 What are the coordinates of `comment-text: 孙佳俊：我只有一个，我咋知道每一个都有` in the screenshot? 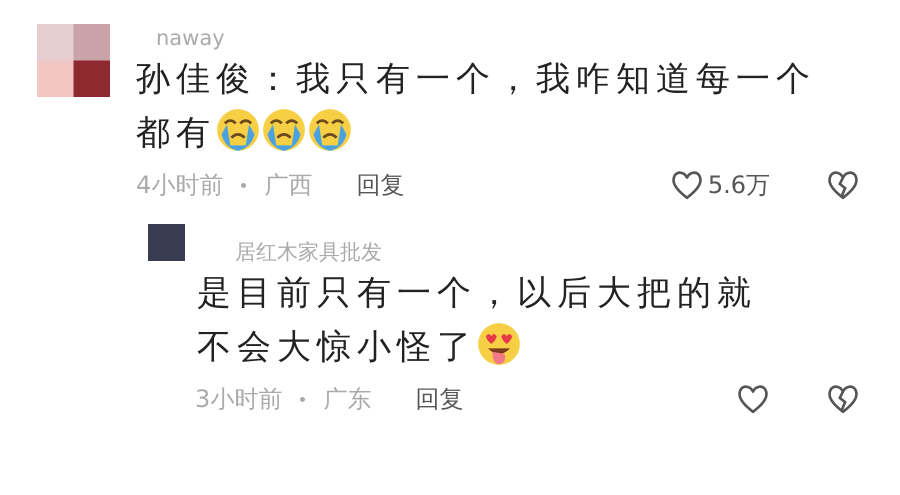 It's located at (476, 106).